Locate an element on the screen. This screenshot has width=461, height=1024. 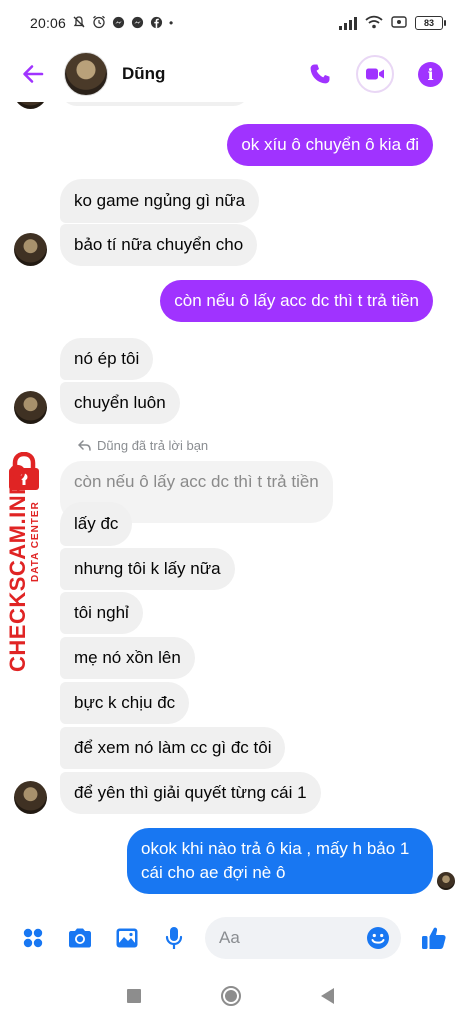
header-actions: i is located at coordinates (375, 74).